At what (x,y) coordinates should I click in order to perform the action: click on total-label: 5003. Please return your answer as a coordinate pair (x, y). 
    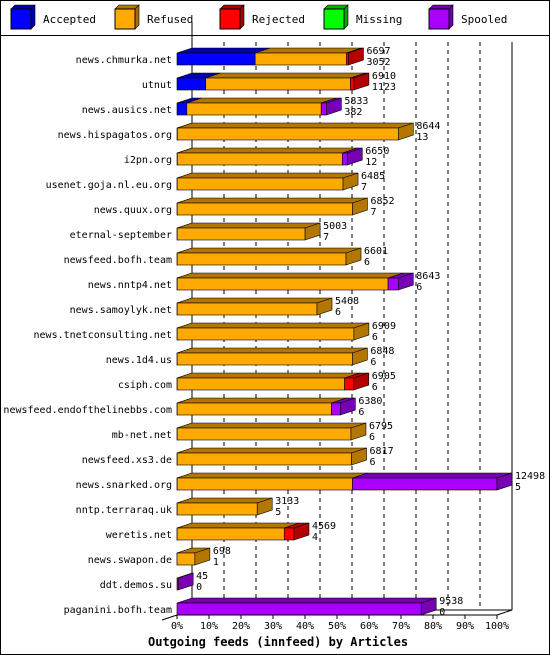
    Looking at the image, I should click on (335, 226).